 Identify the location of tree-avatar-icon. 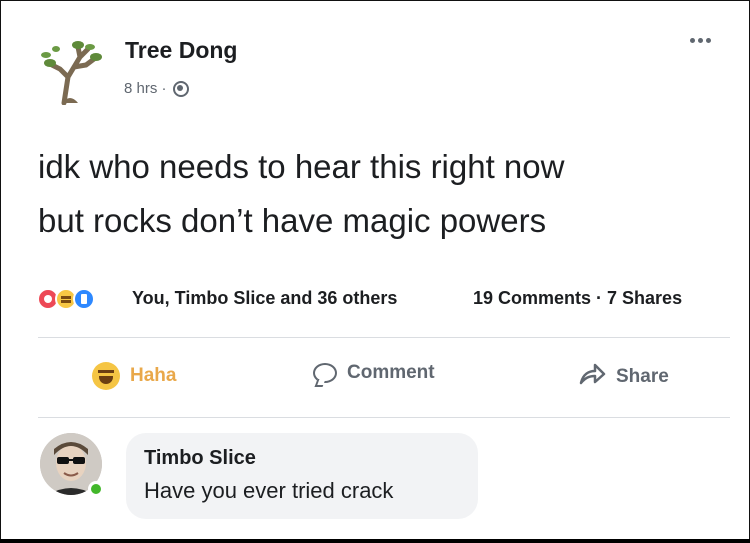
(73, 71).